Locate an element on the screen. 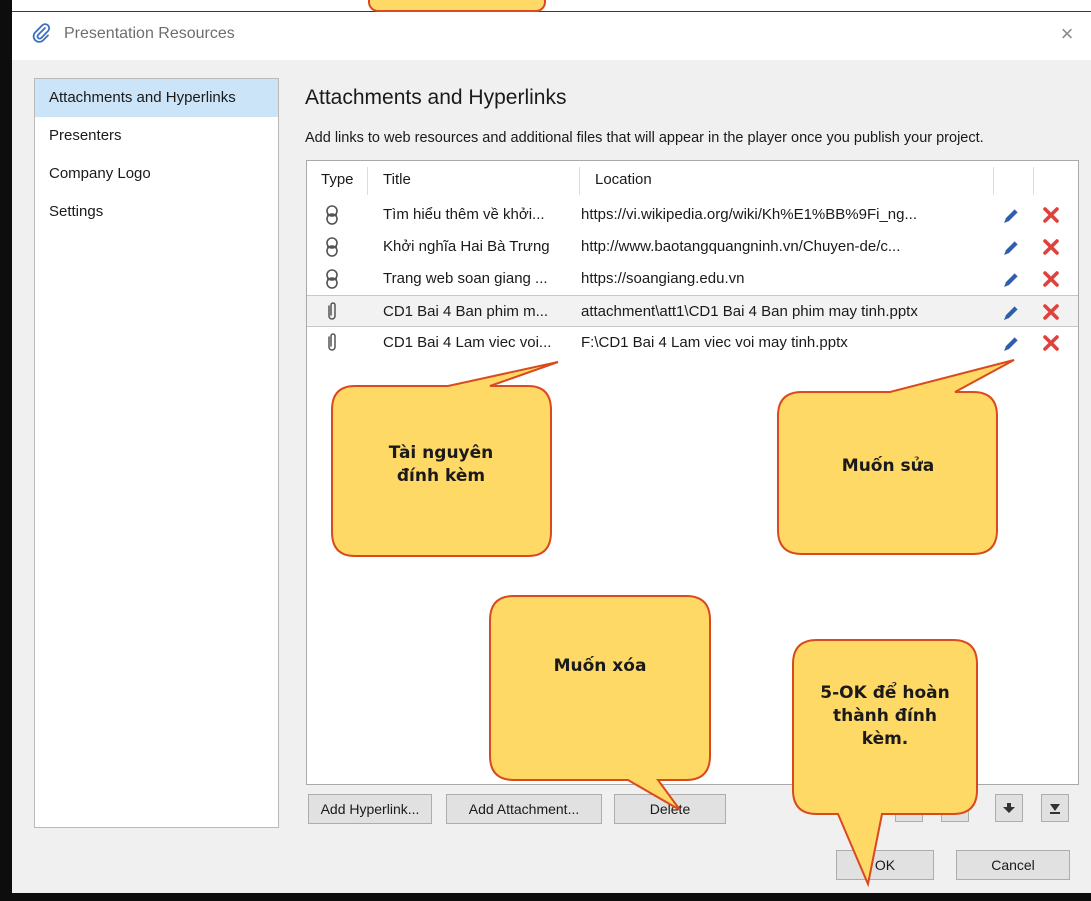  callout-edit-text: Muốn sửa is located at coordinates (888, 466).